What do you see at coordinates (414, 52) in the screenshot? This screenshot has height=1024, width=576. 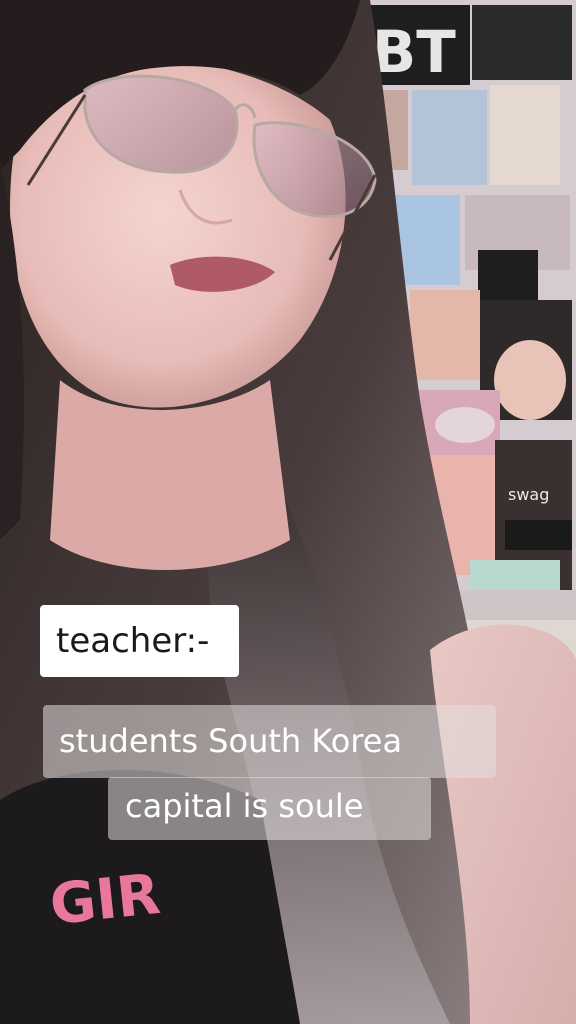 I see `svg-text: BT` at bounding box center [414, 52].